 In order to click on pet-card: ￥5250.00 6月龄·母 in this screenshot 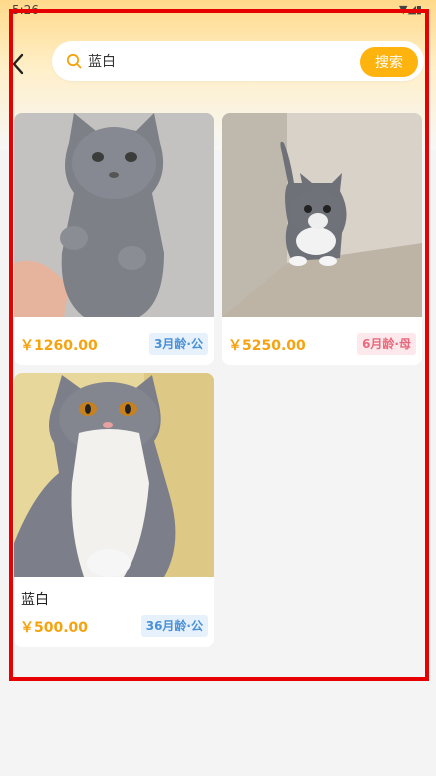, I will do `click(322, 239)`.